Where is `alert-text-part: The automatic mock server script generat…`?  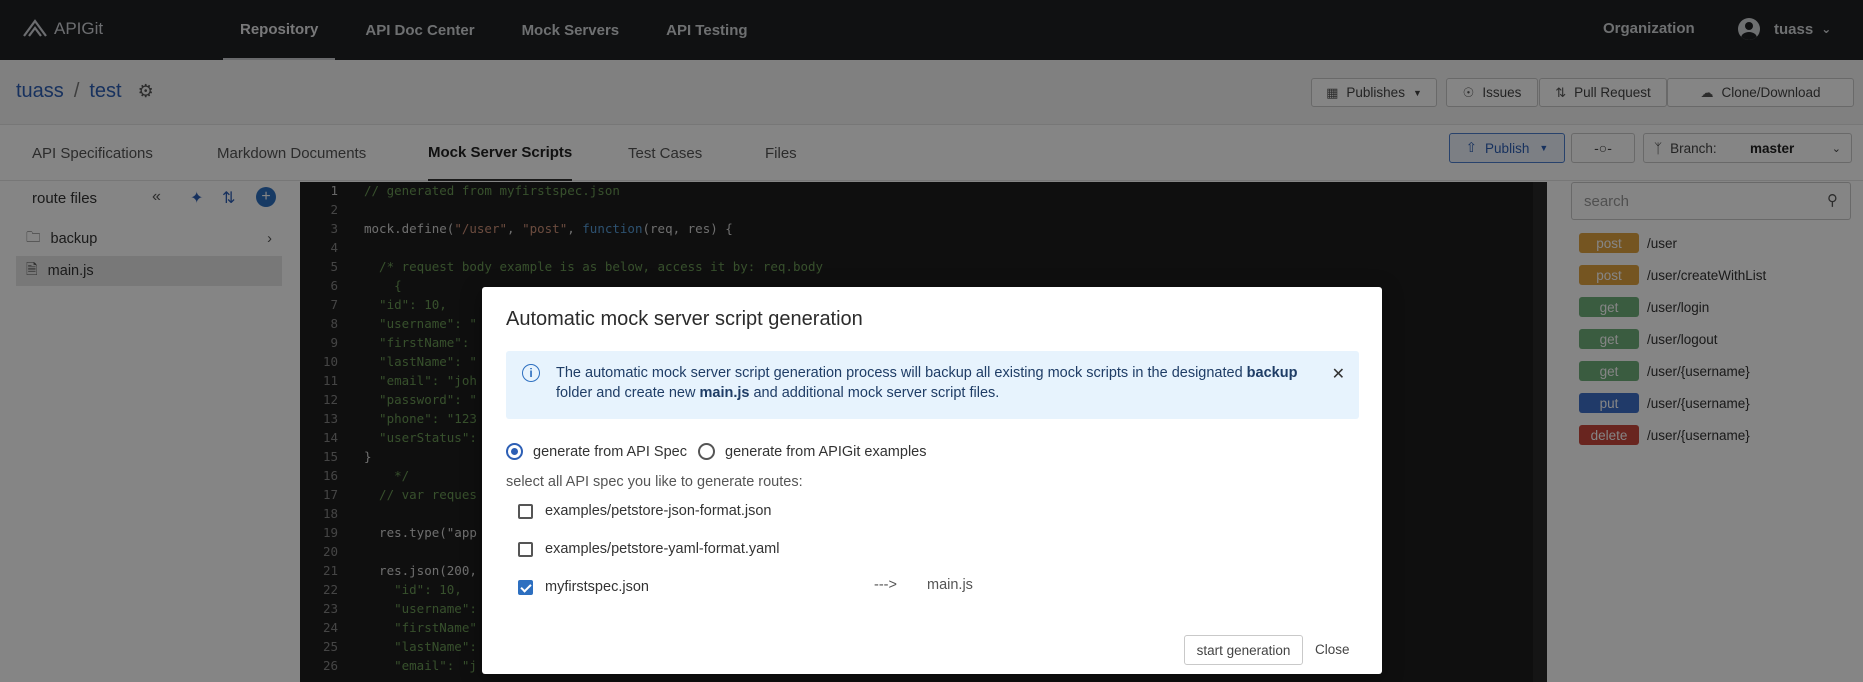 alert-text-part: The automatic mock server script generat… is located at coordinates (901, 373).